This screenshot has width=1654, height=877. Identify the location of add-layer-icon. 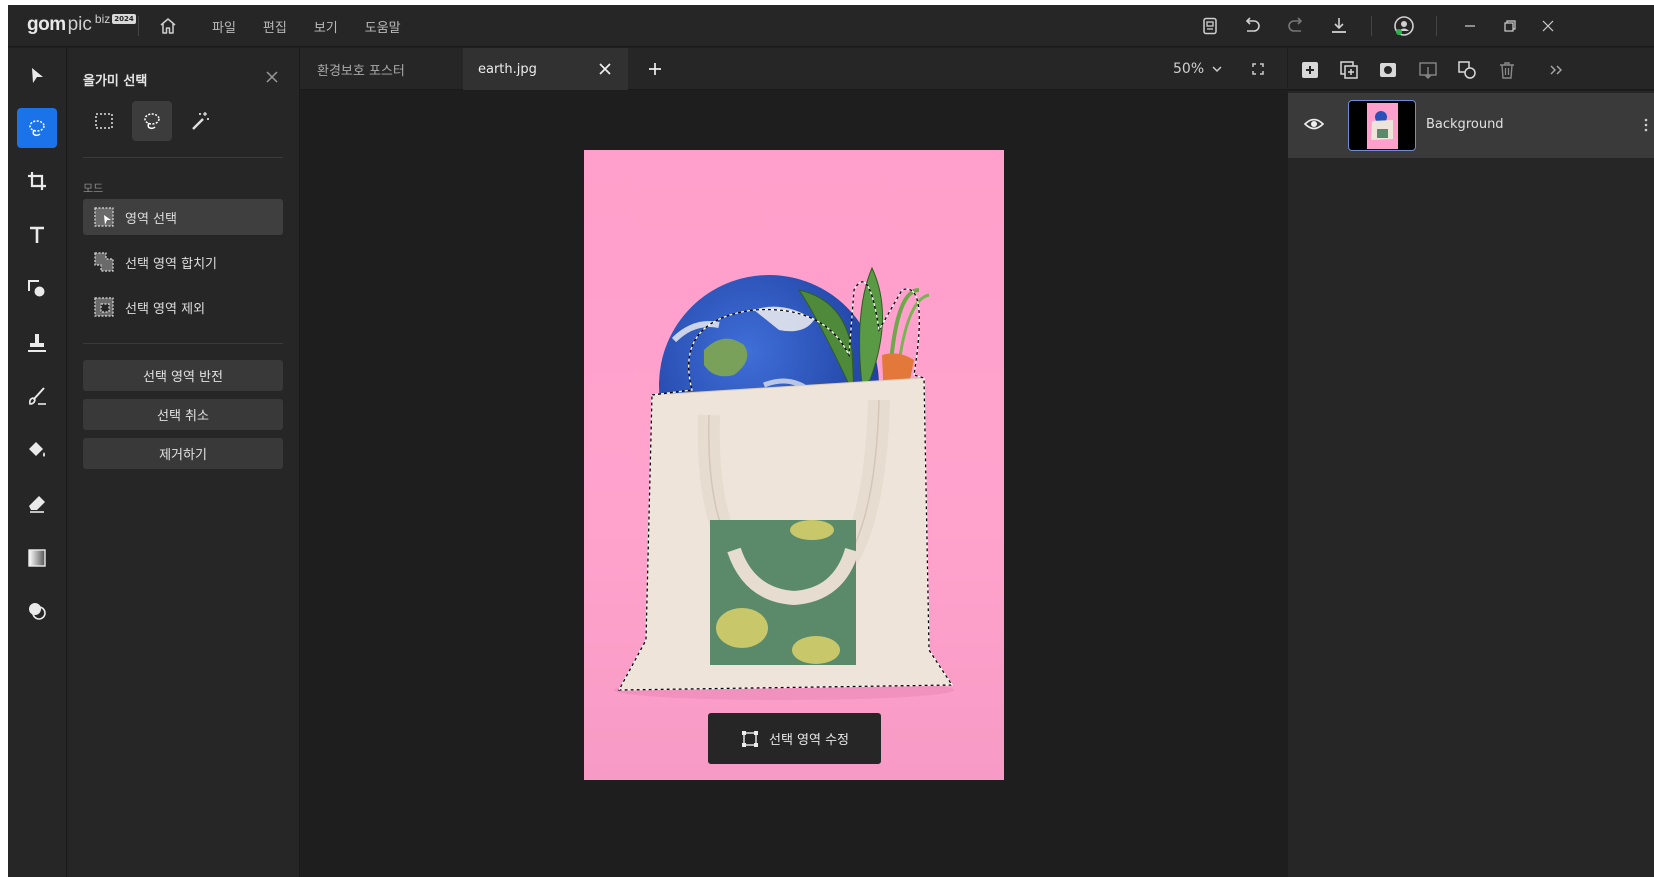
(1310, 70).